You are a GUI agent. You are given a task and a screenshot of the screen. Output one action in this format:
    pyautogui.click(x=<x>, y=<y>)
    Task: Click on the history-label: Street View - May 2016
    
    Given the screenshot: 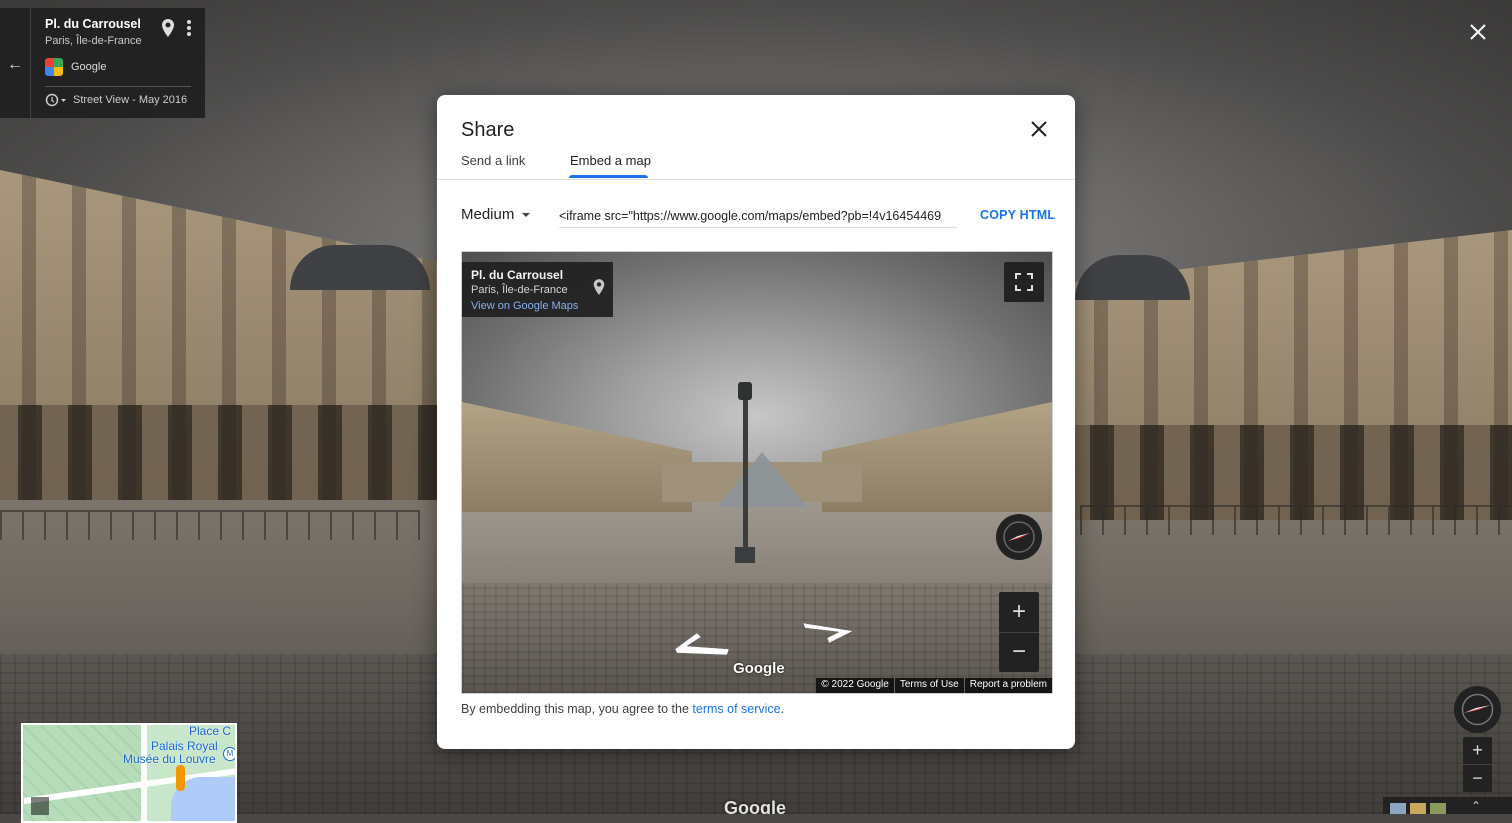 What is the action you would take?
    pyautogui.click(x=130, y=100)
    